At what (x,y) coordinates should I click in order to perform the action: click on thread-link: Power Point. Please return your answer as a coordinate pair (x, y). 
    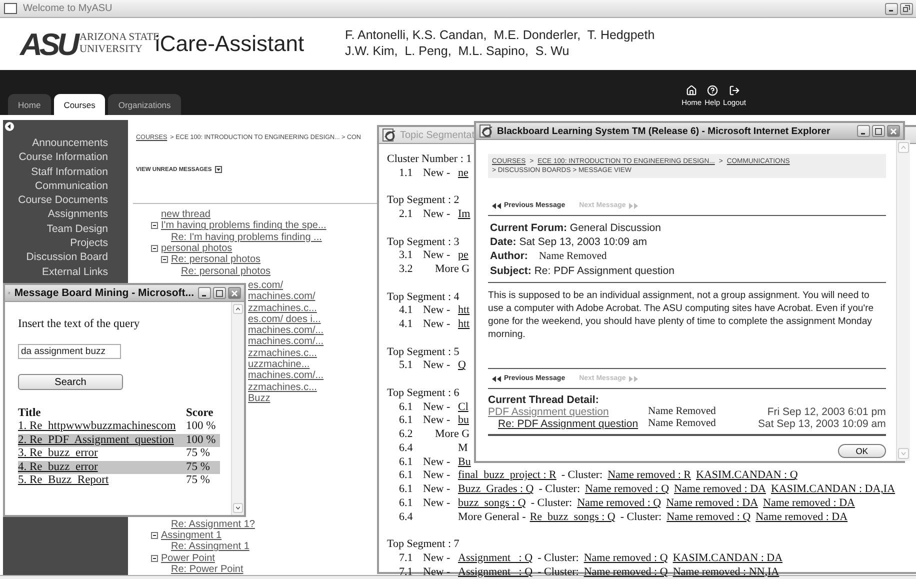
    Looking at the image, I should click on (188, 558).